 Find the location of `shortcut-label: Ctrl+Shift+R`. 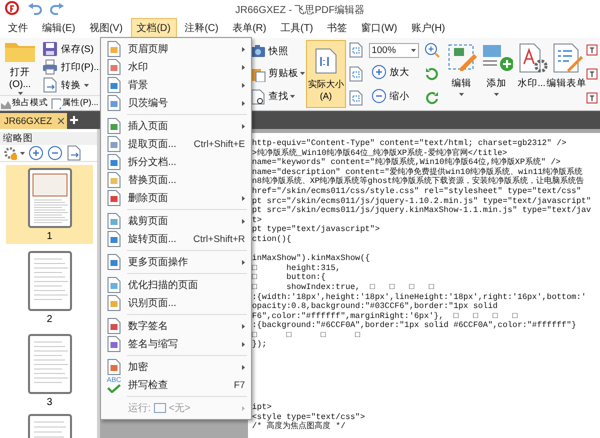

shortcut-label: Ctrl+Shift+R is located at coordinates (219, 239).